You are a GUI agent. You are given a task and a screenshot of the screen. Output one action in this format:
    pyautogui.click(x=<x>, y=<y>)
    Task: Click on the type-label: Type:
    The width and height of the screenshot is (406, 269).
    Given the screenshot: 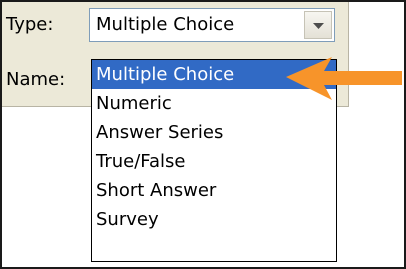 What is the action you would take?
    pyautogui.click(x=30, y=24)
    